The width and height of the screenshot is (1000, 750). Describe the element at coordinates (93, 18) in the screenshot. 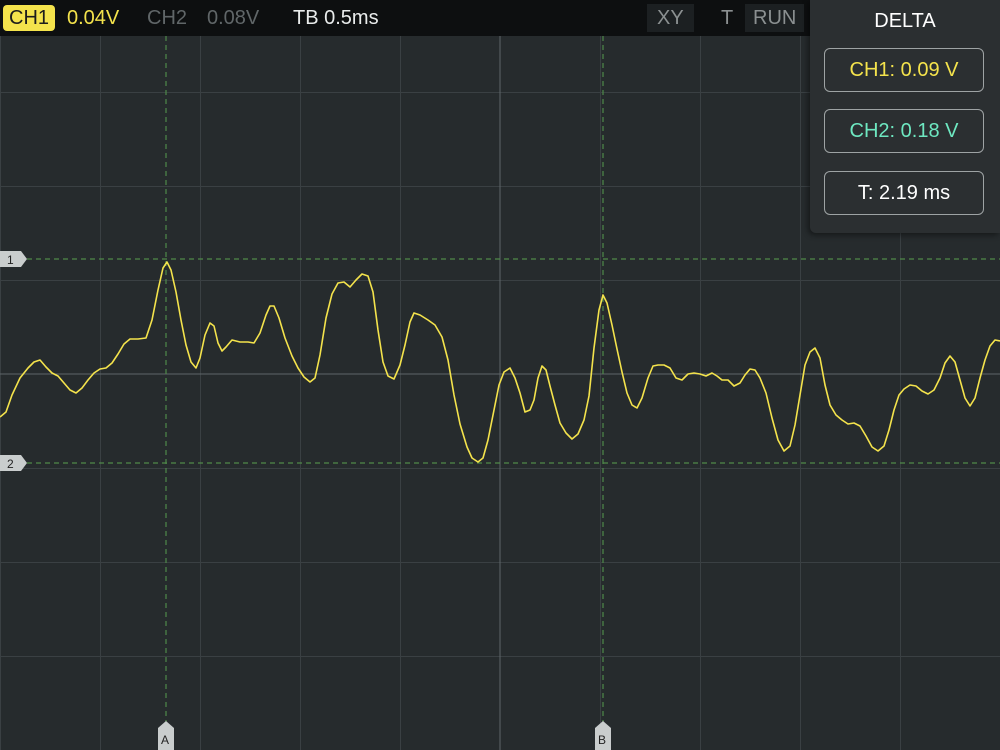

I see `ch1-scale-button: 0.04V` at that location.